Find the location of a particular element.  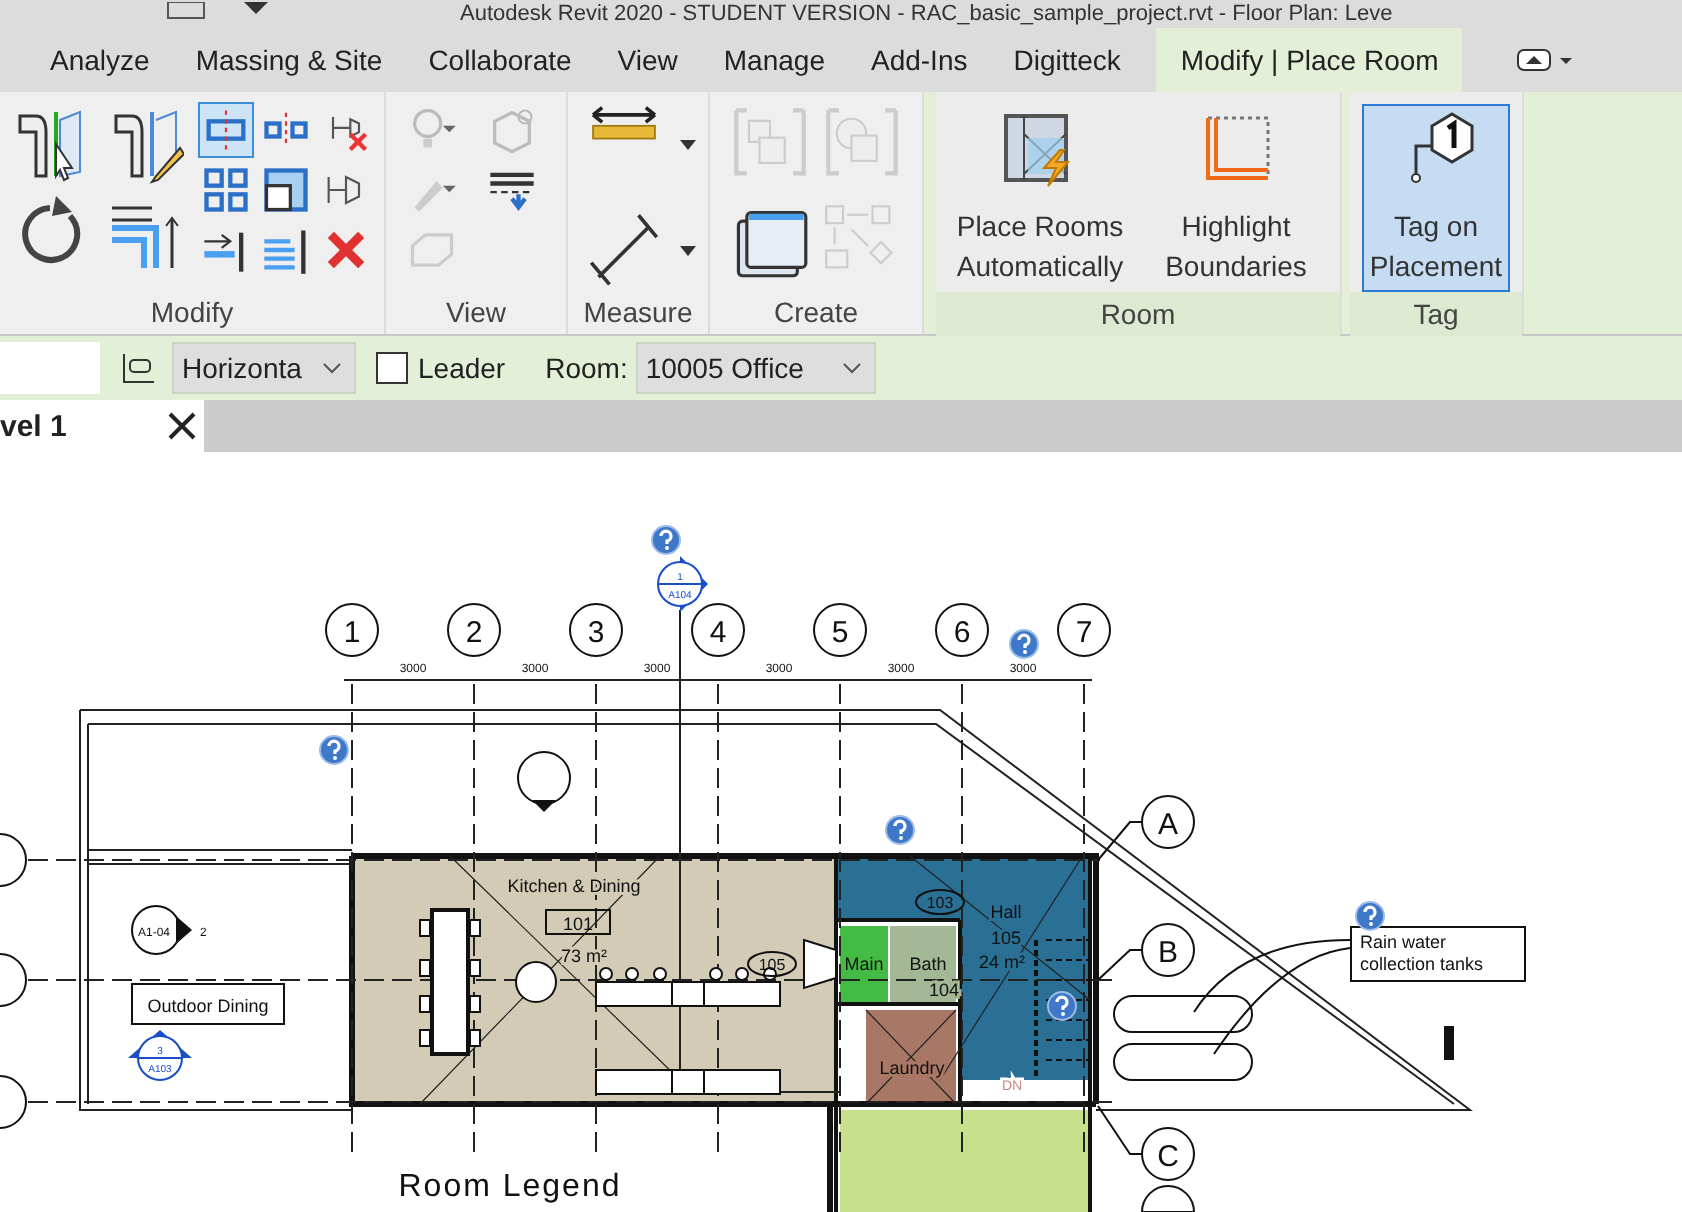

grid-bubble: 7 is located at coordinates (1084, 630).